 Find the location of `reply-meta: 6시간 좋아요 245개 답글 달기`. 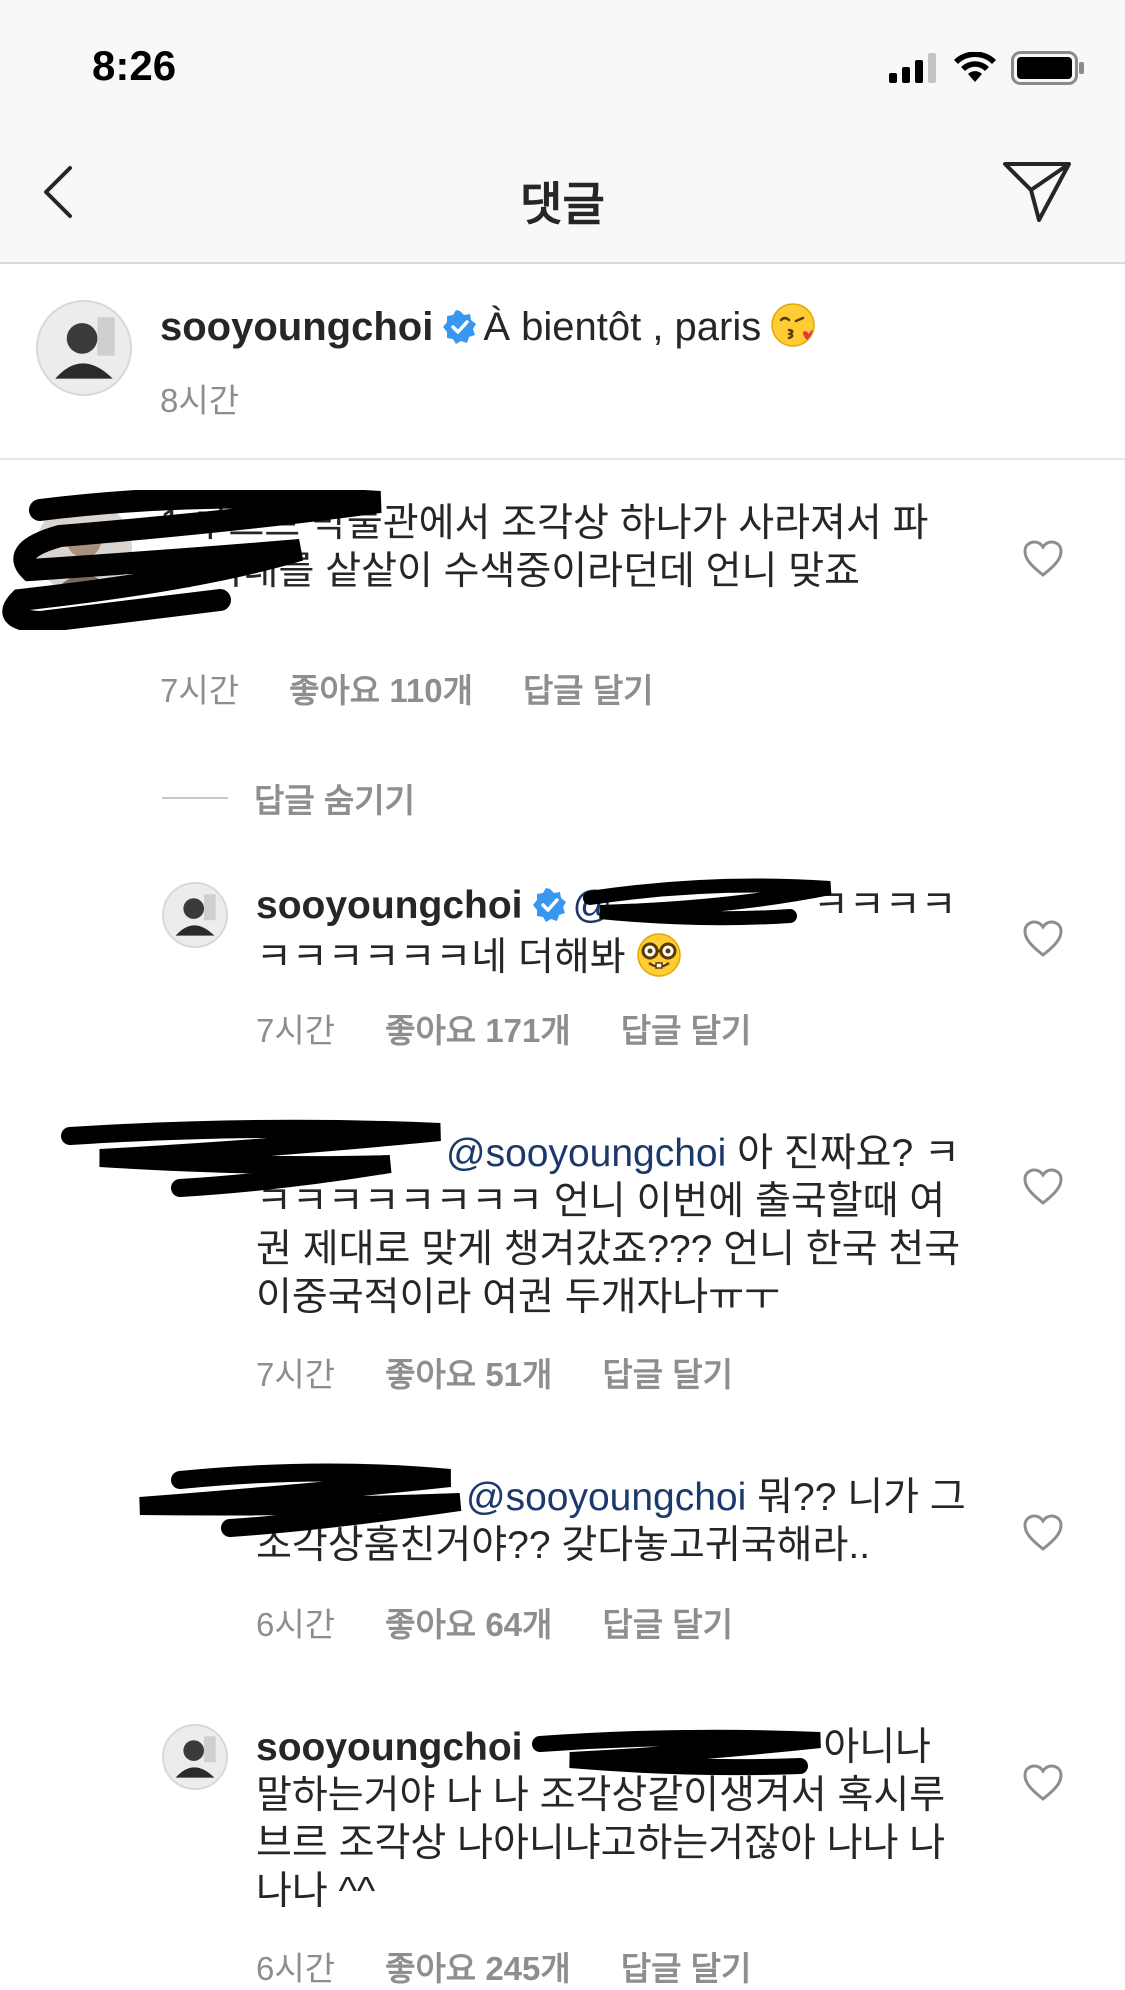

reply-meta: 6시간 좋아요 245개 답글 달기 is located at coordinates (503, 1966).